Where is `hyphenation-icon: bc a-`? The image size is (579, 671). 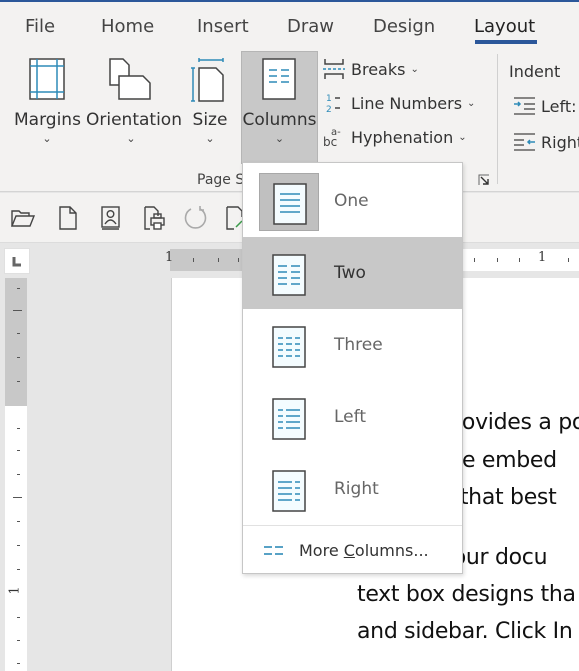
hyphenation-icon: bc a- is located at coordinates (332, 137).